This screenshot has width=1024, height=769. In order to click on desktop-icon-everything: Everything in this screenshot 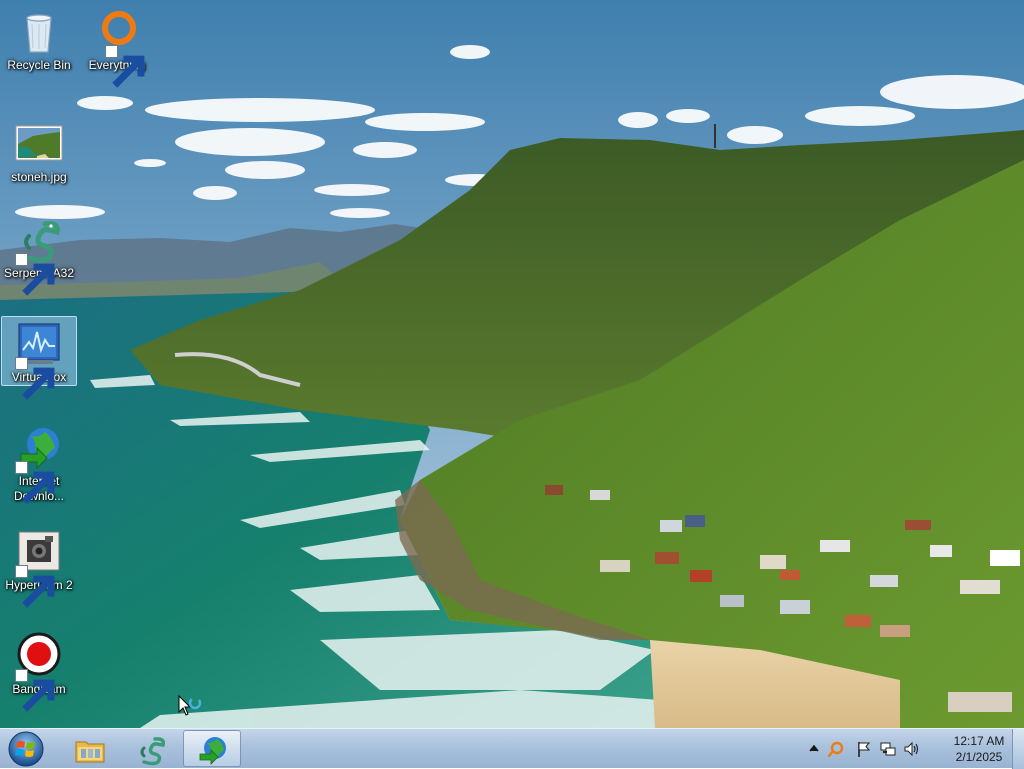, I will do `click(117, 46)`.